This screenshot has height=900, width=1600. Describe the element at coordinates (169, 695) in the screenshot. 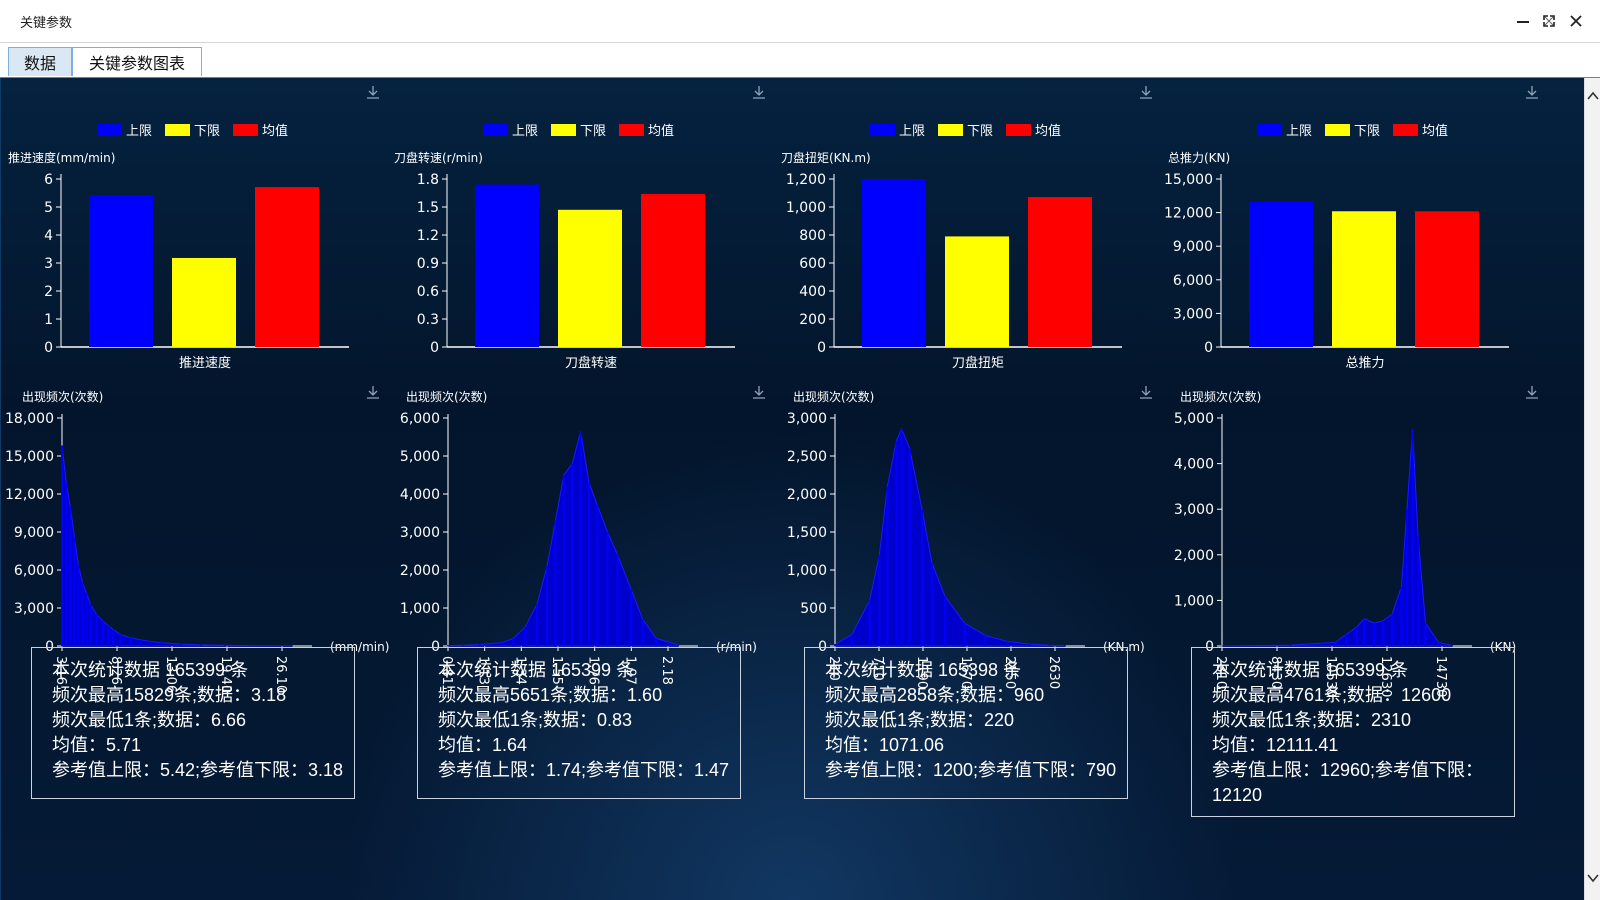

I see `stats-max-frequency: 频次最高15829条;数据：3.18` at that location.